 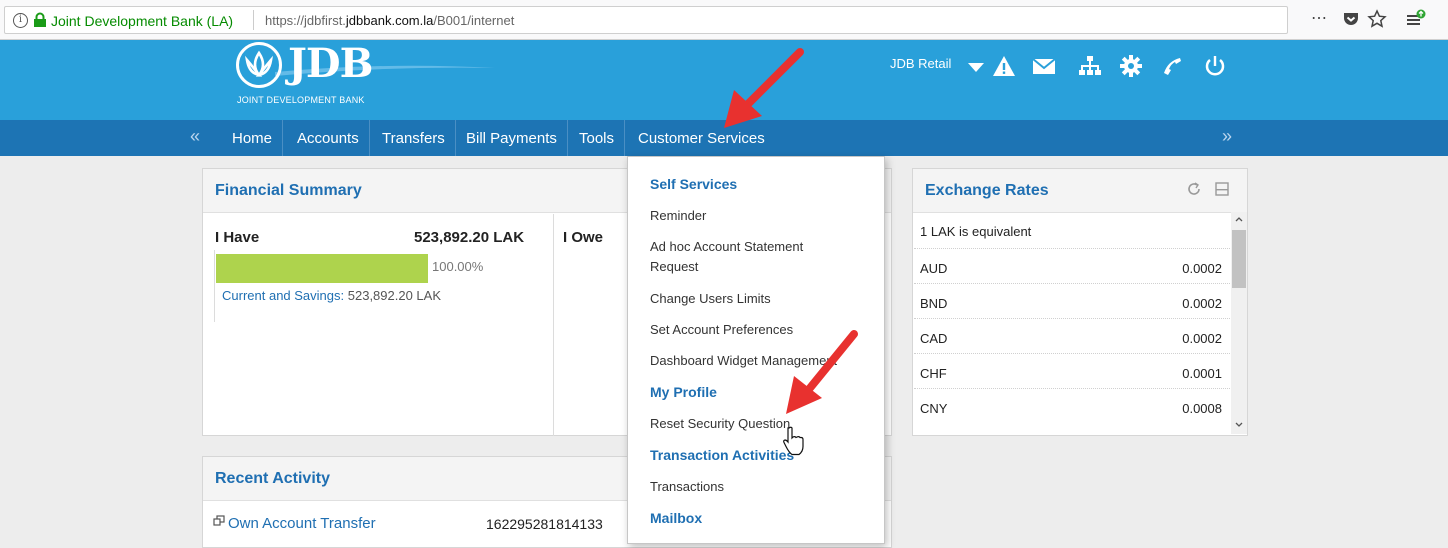 What do you see at coordinates (1131, 66) in the screenshot?
I see `gear-icon` at bounding box center [1131, 66].